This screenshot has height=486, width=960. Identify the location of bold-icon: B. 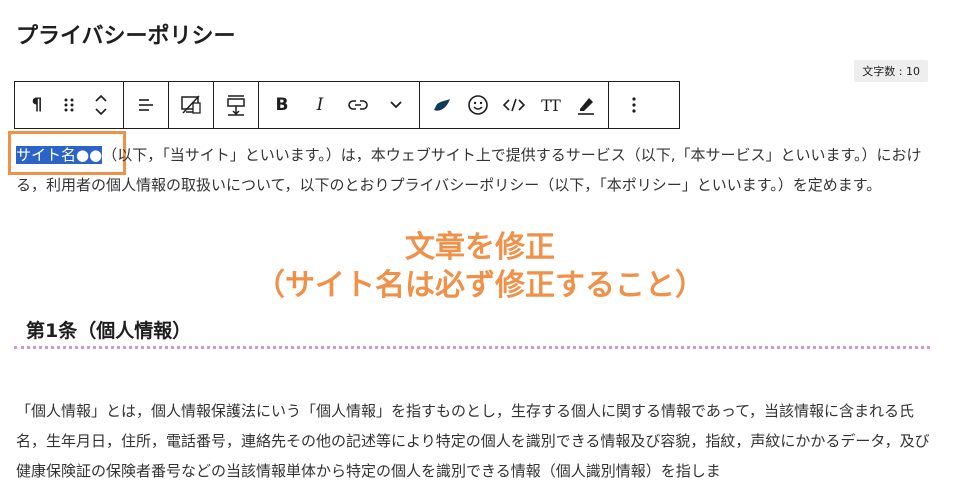
(282, 105).